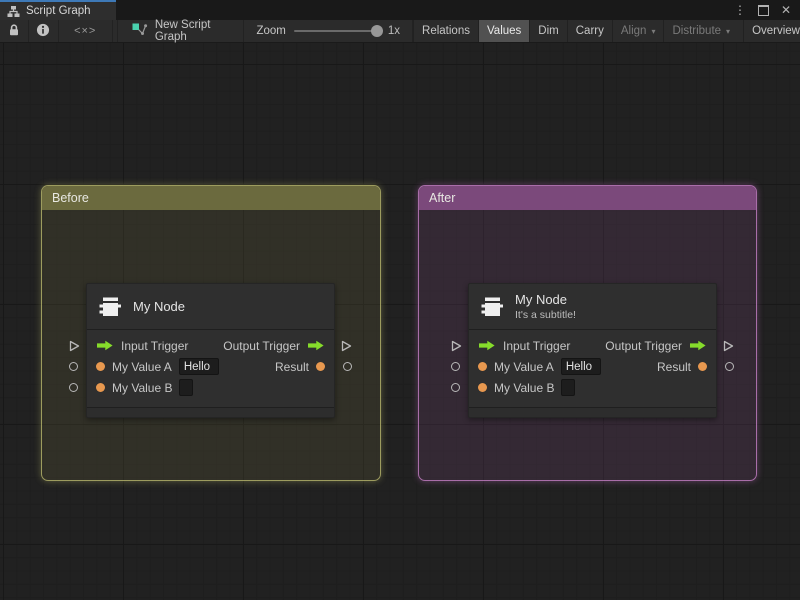 The image size is (800, 600). Describe the element at coordinates (442, 198) in the screenshot. I see `group-after-title: After` at that location.